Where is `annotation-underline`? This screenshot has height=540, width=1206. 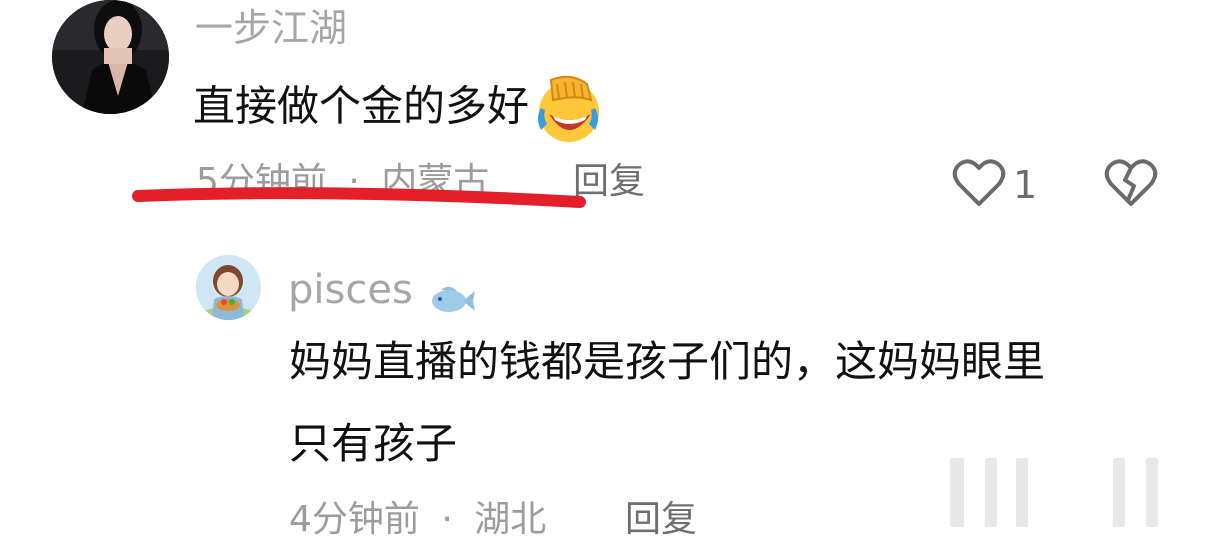
annotation-underline is located at coordinates (359, 197).